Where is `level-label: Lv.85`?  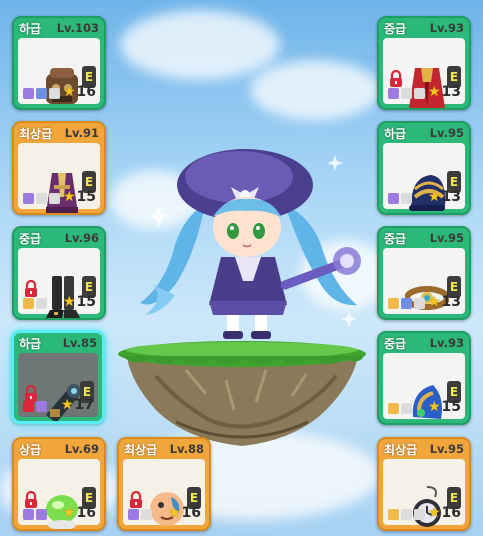 level-label: Lv.85 is located at coordinates (79, 343).